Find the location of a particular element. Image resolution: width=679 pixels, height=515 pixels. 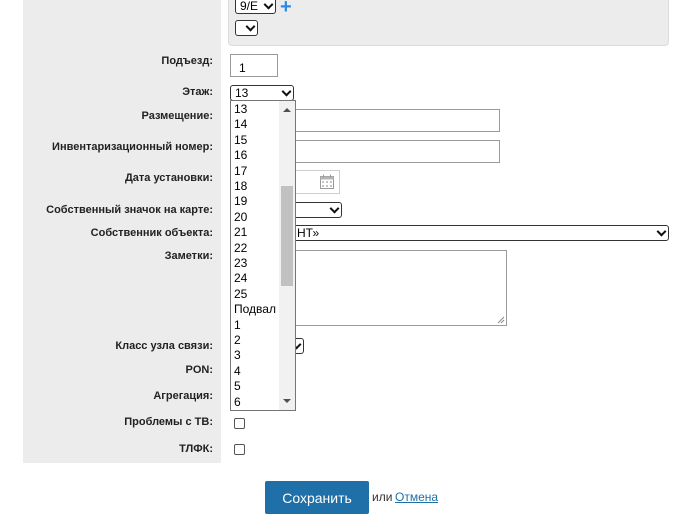

cancel-link: Отмена is located at coordinates (416, 497).